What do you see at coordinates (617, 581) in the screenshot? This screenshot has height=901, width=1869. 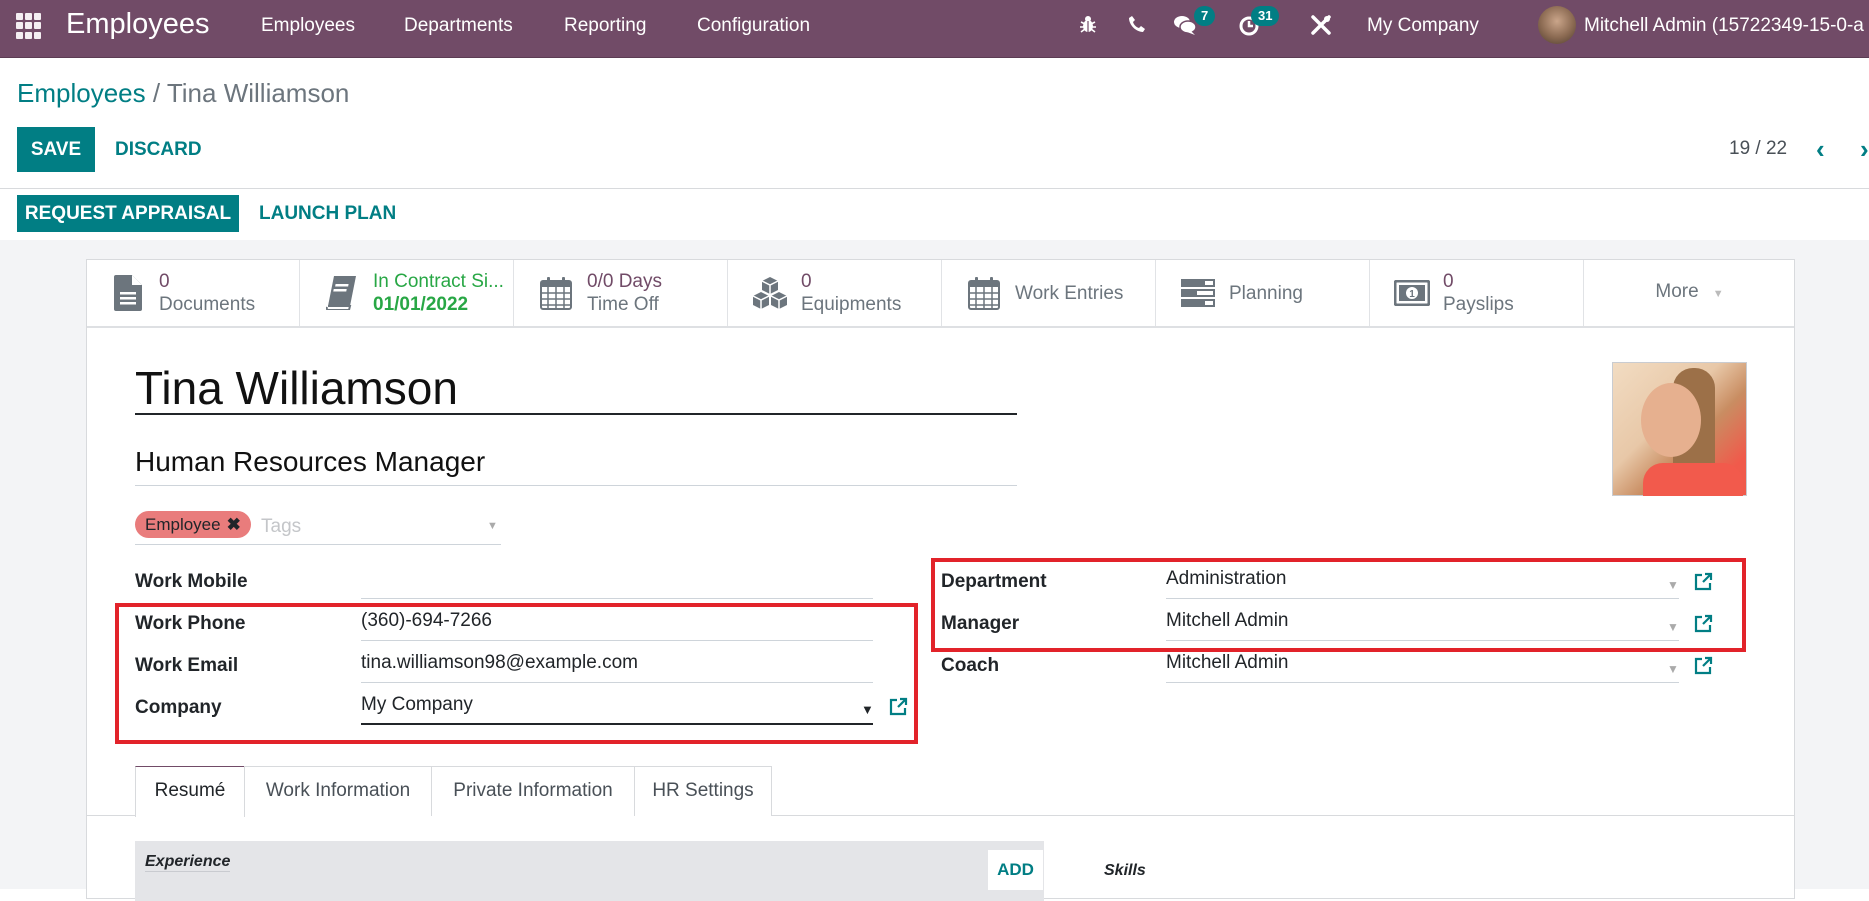 I see `work-mobile-input` at bounding box center [617, 581].